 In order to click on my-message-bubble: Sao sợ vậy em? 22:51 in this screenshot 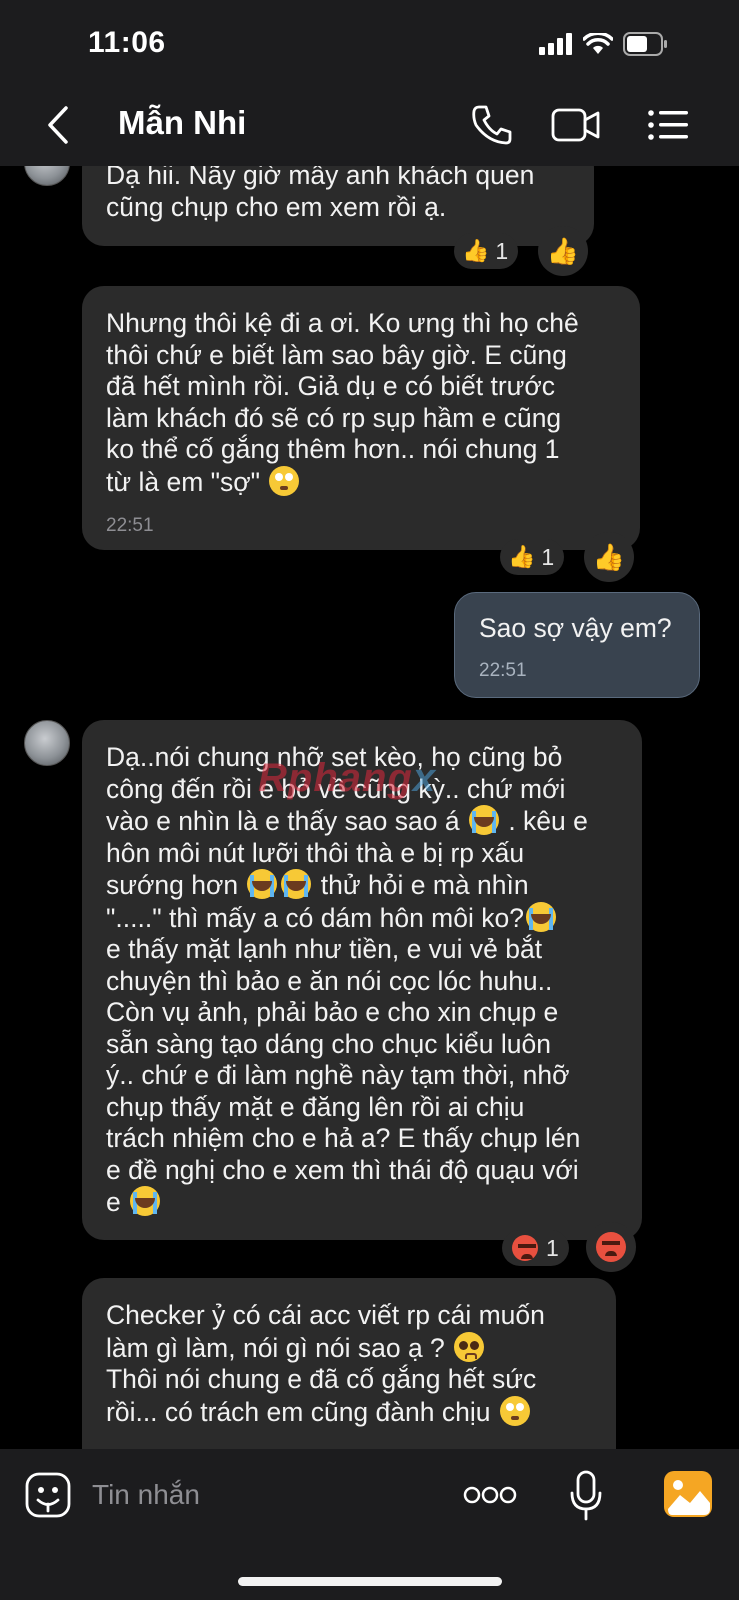, I will do `click(577, 645)`.